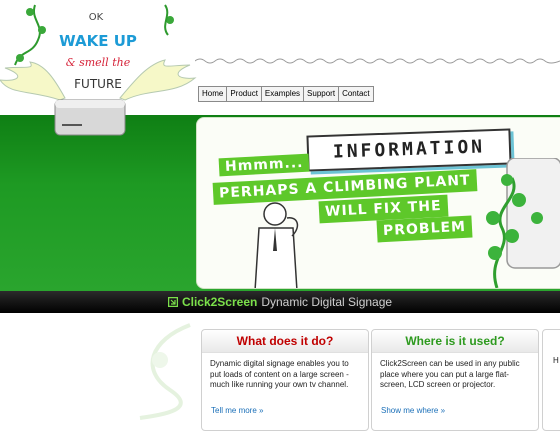 The image size is (560, 431). What do you see at coordinates (551, 380) in the screenshot?
I see `feature-panel-partial: H C In` at bounding box center [551, 380].